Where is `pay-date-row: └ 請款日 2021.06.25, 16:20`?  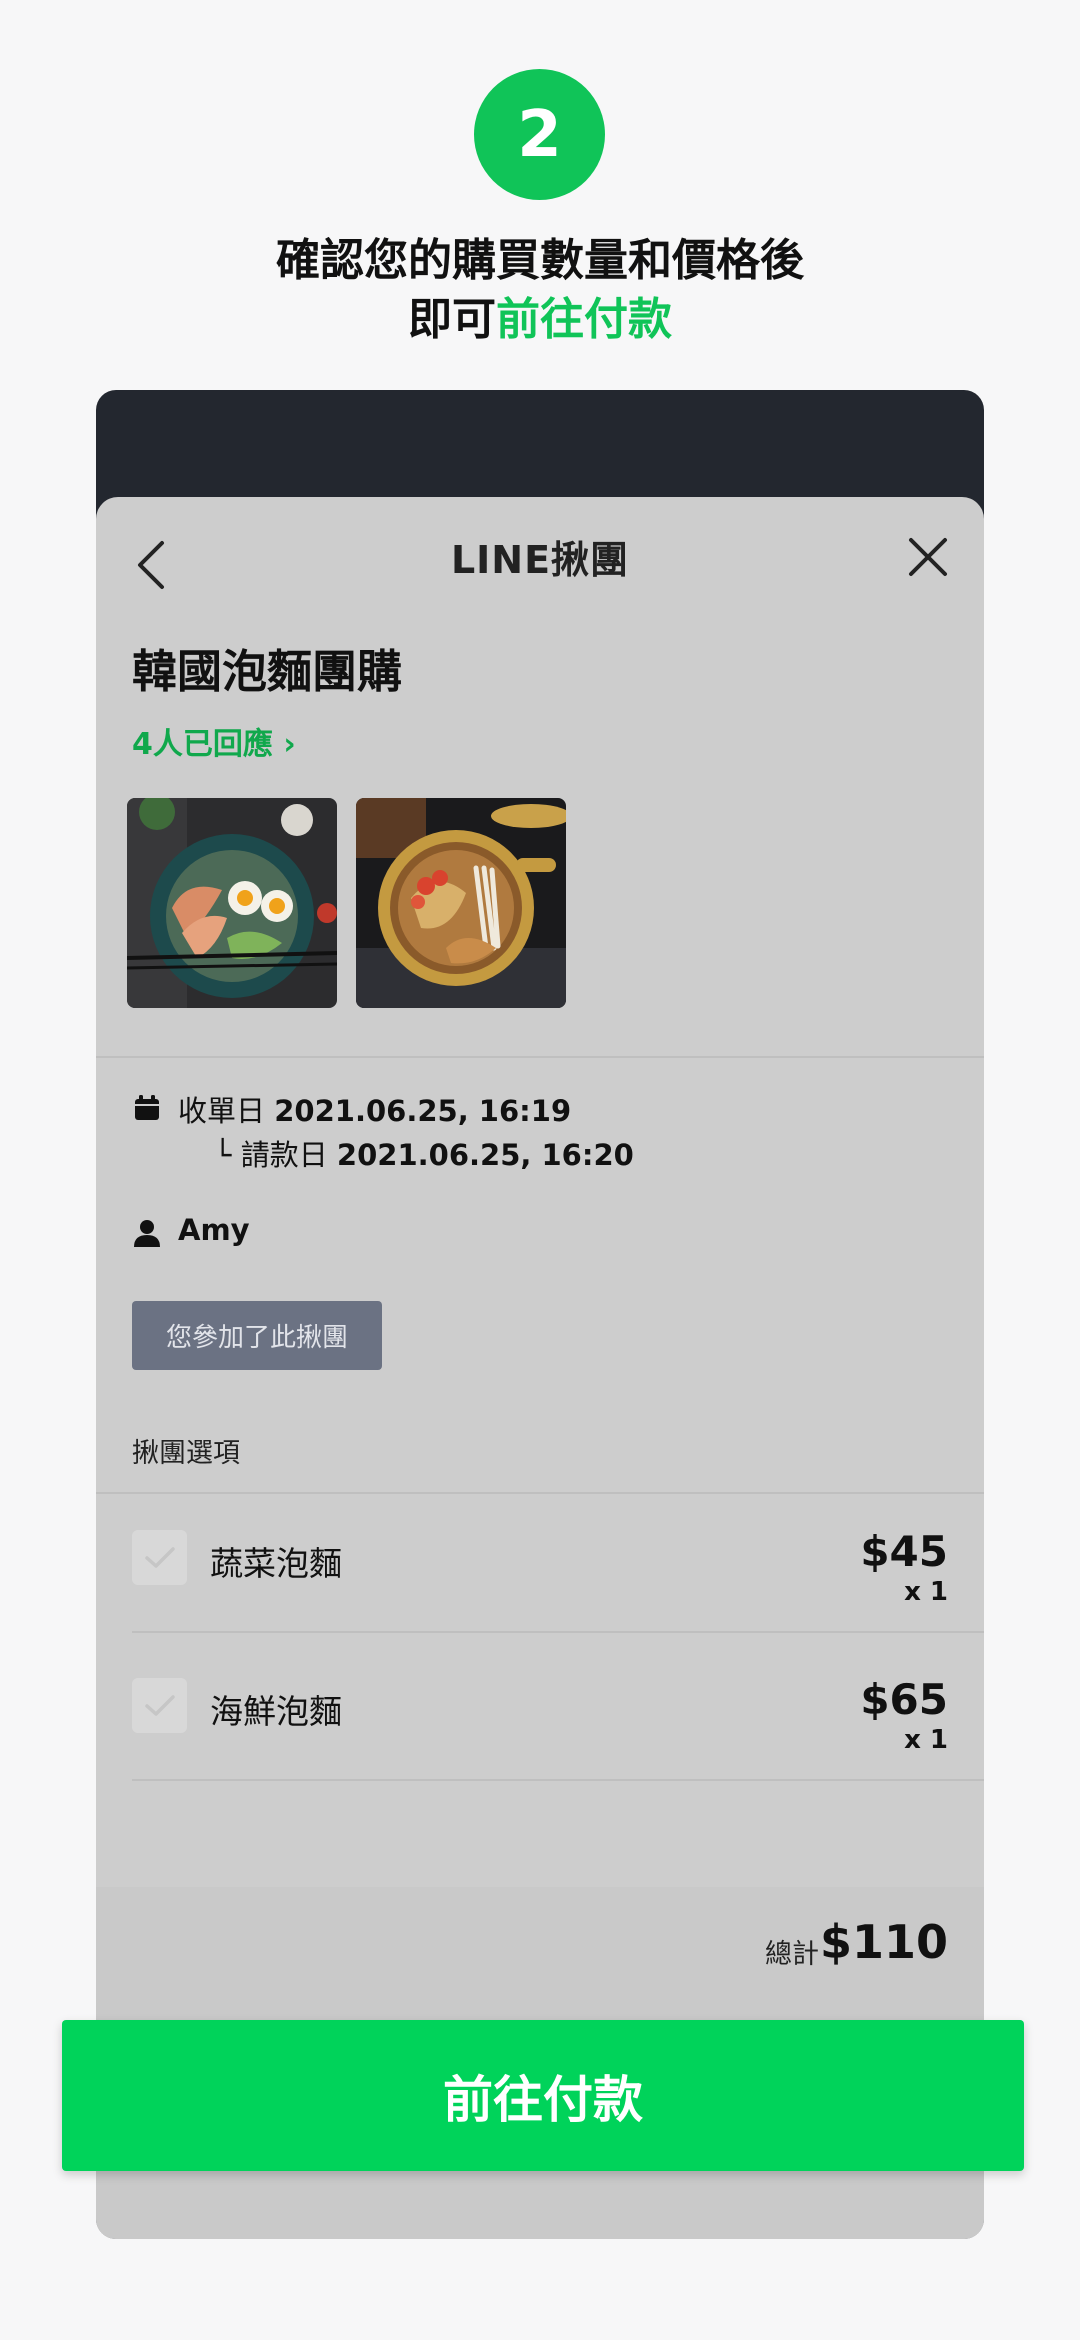 pay-date-row: └ 請款日 2021.06.25, 16:20 is located at coordinates (424, 1153).